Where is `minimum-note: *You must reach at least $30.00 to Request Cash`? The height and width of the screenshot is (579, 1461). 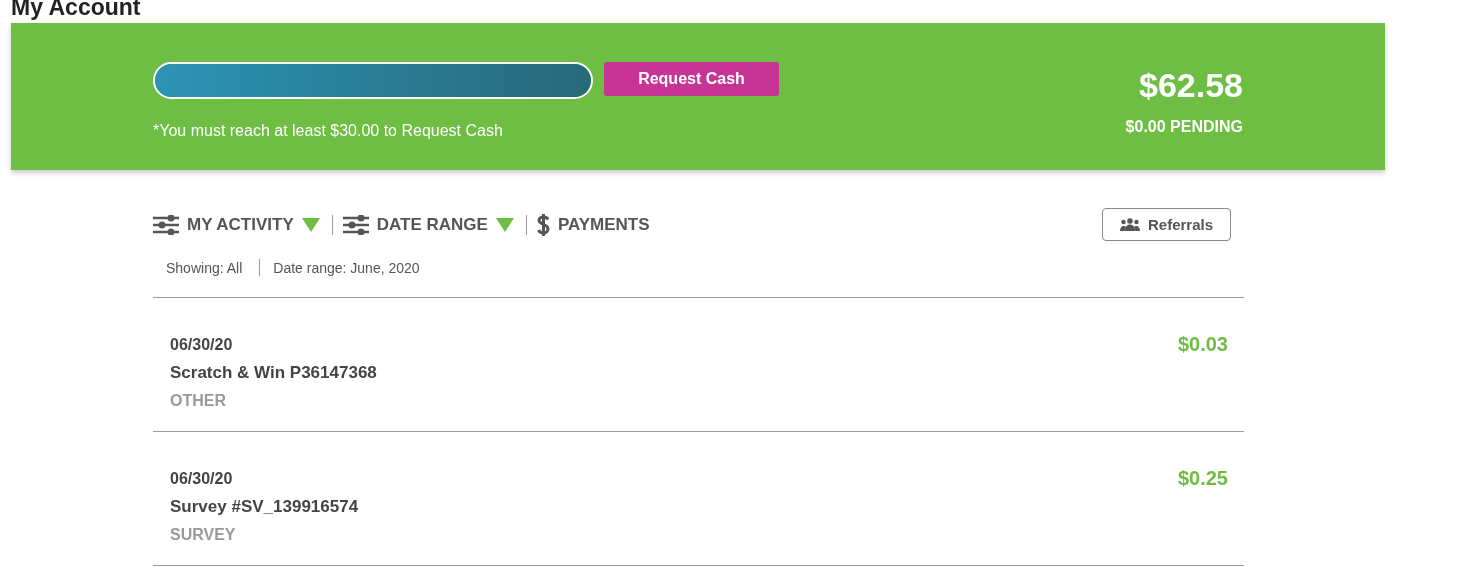
minimum-note: *You must reach at least $30.00 to Request Cash is located at coordinates (328, 131).